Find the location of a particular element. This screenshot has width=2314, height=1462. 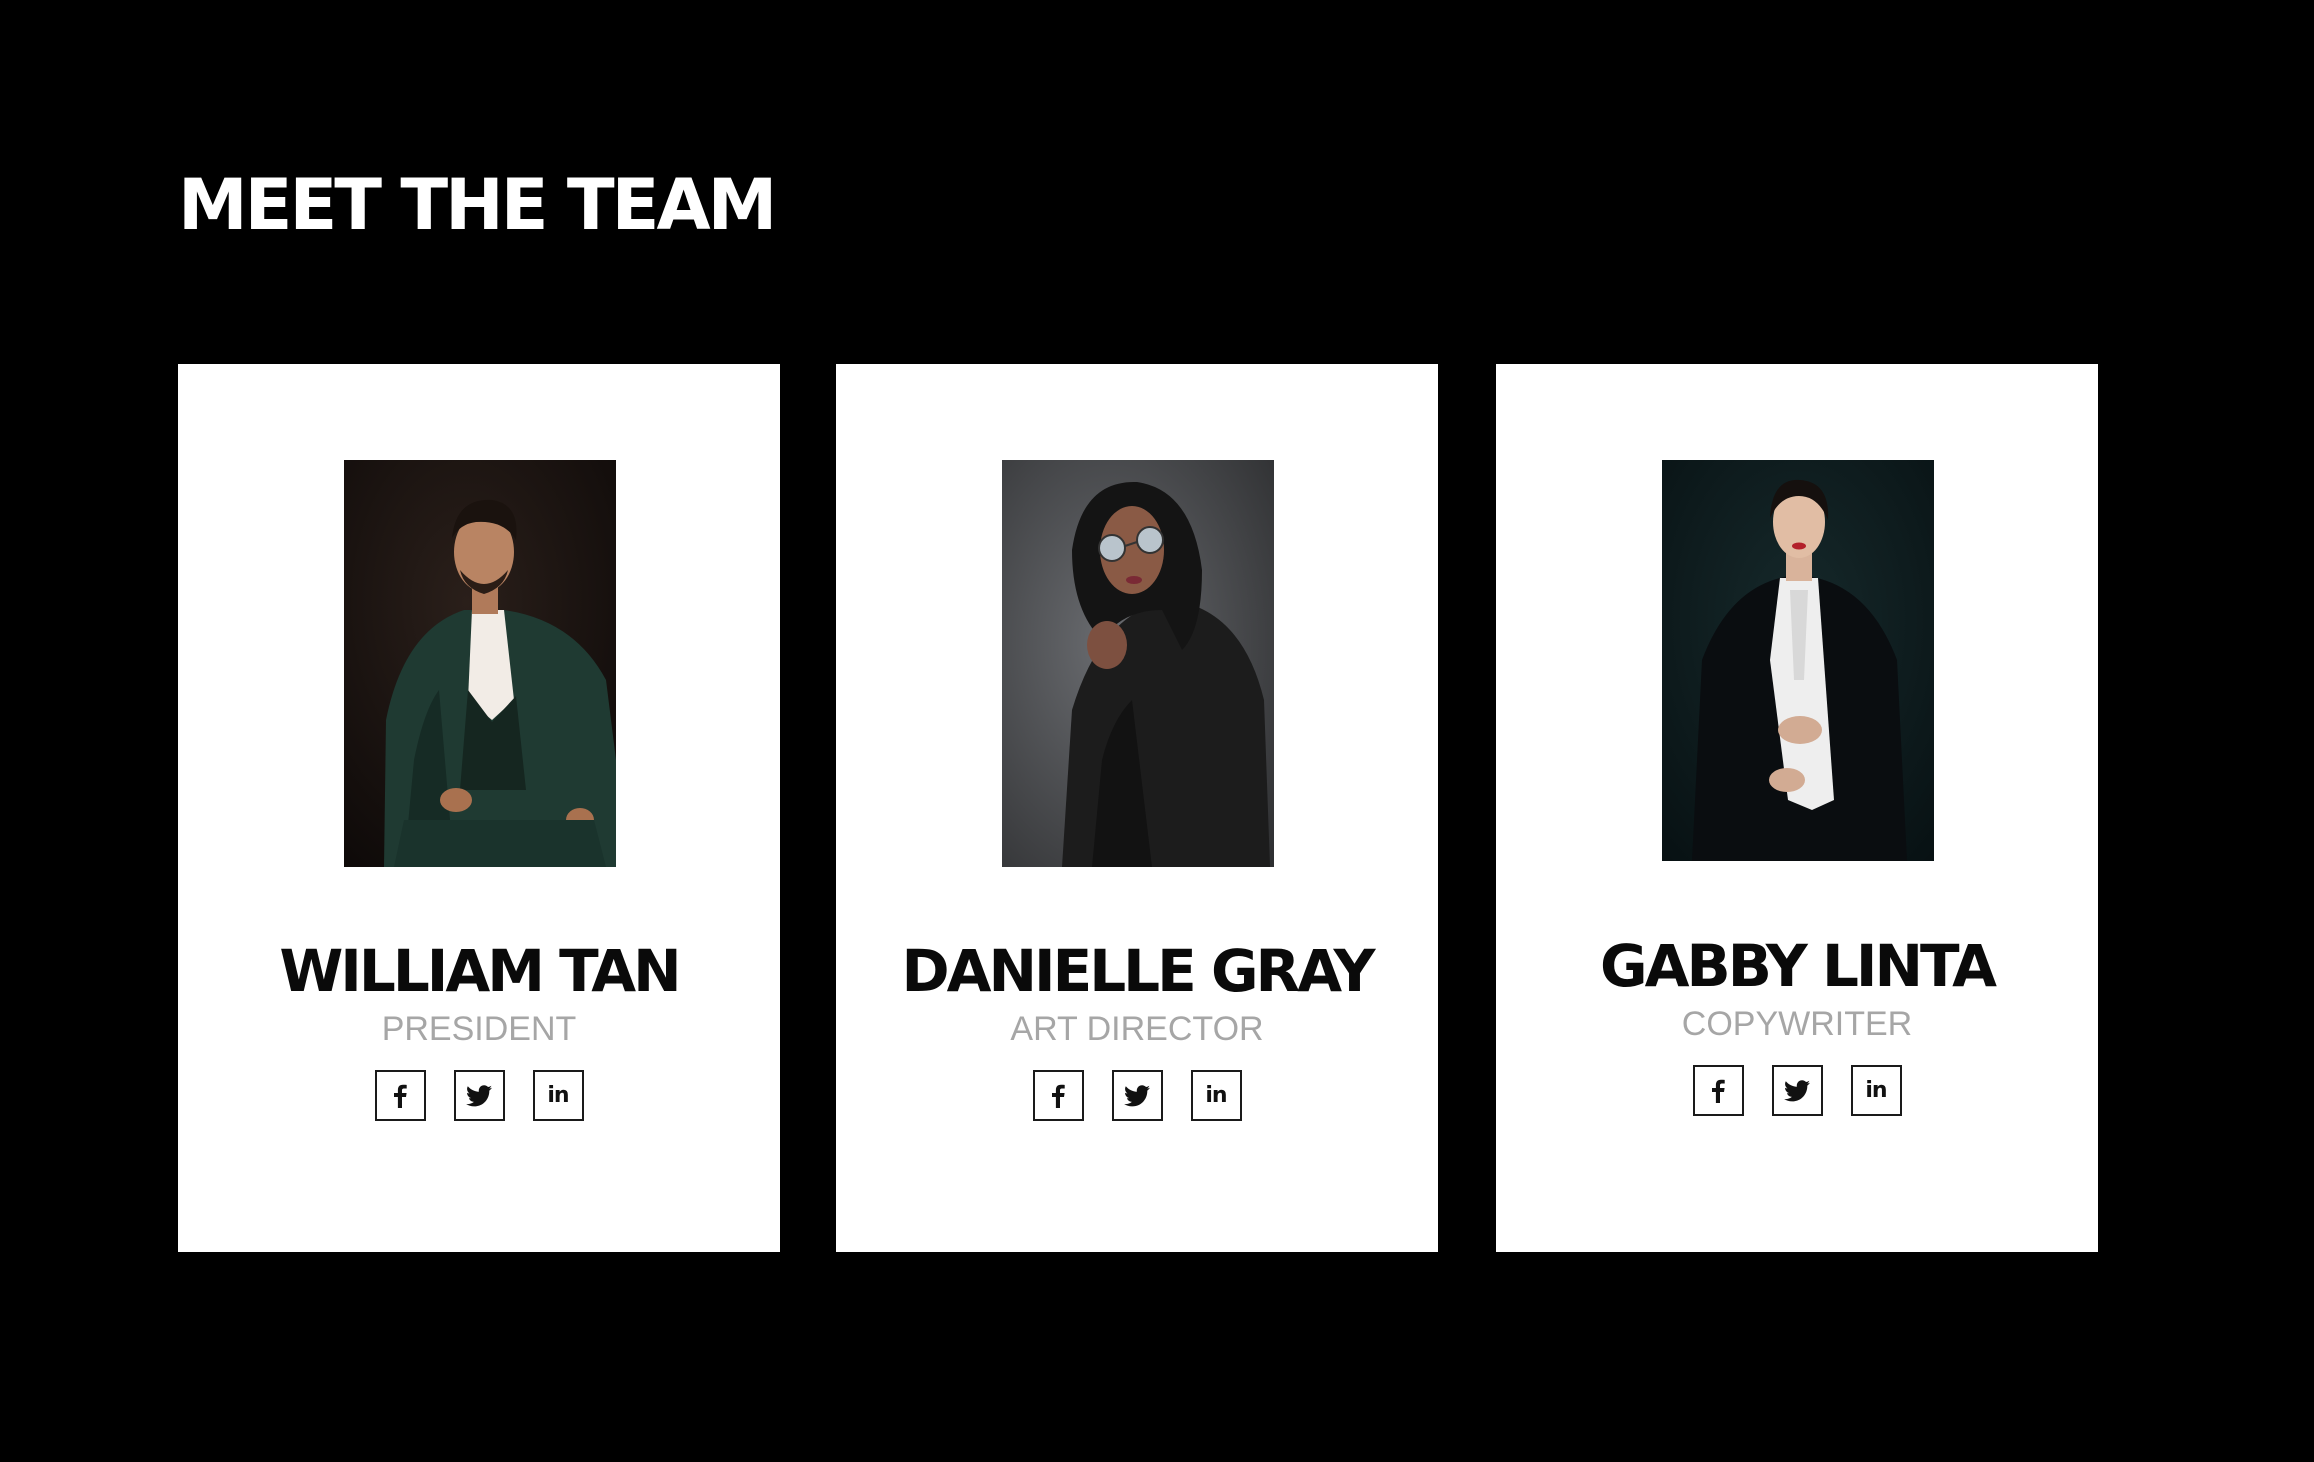

member-role: PRESIDENT is located at coordinates (479, 1029).